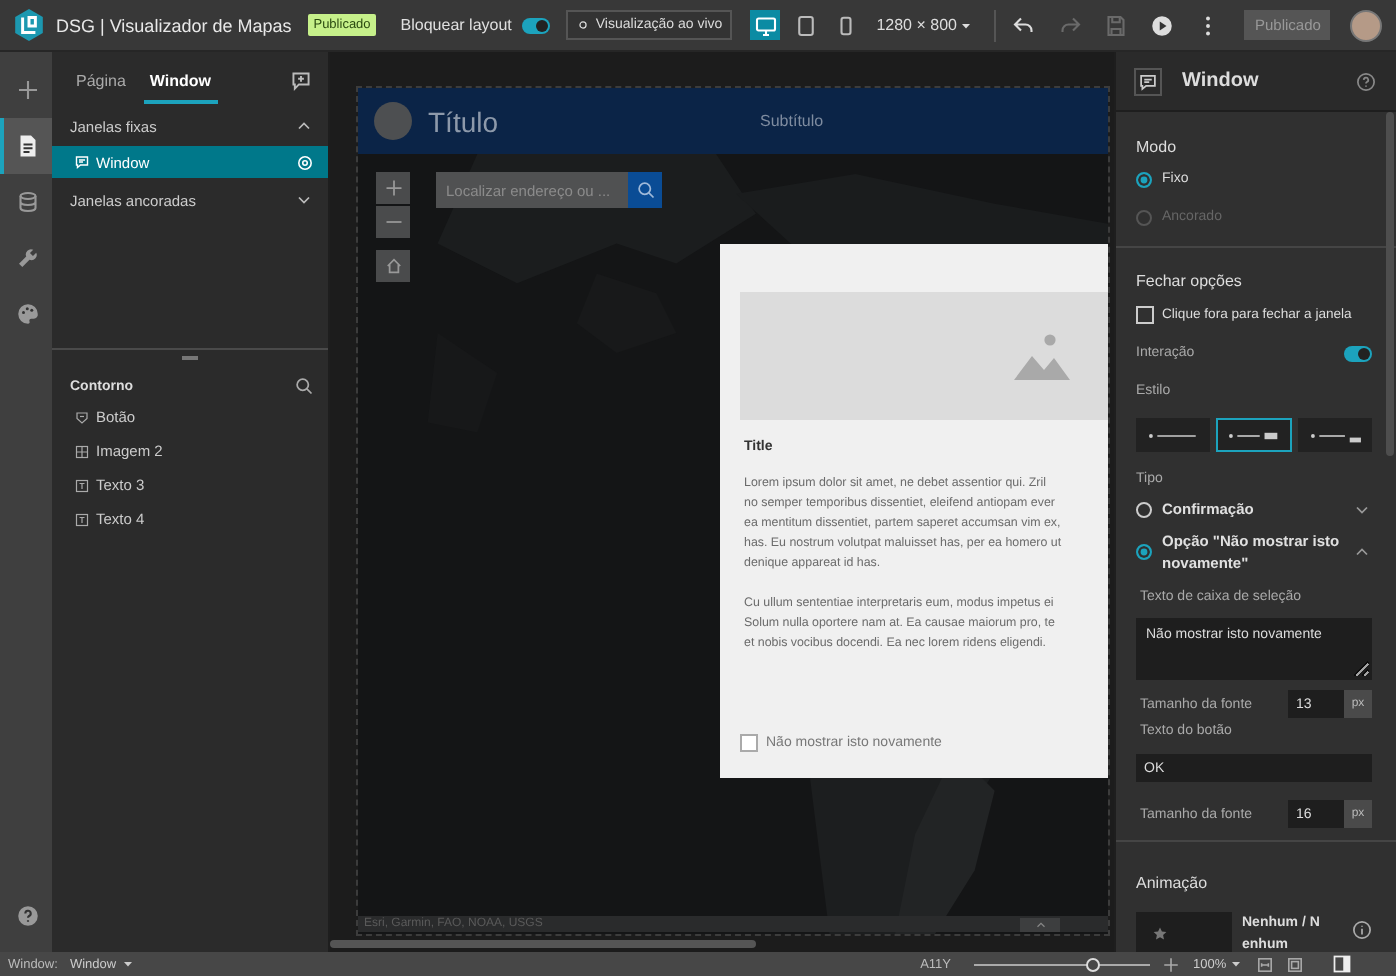 This screenshot has height=976, width=1396. I want to click on fit-page-icon, so click(1295, 964).